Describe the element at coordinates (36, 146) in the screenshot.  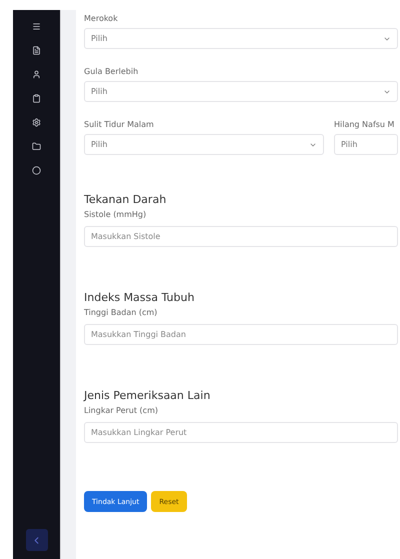
I see `folder-icon` at that location.